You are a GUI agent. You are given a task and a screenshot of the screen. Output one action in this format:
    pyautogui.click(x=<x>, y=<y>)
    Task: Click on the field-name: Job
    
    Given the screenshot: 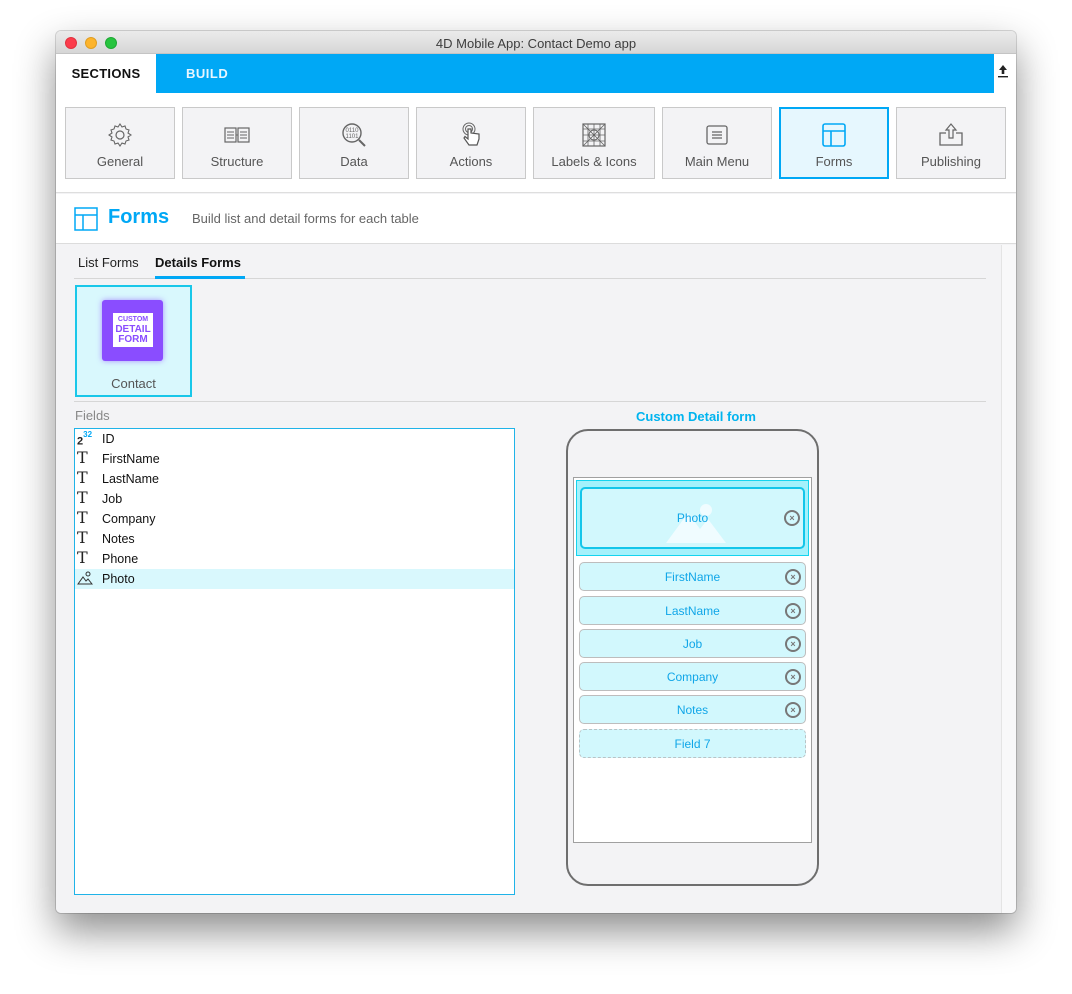 What is the action you would take?
    pyautogui.click(x=112, y=499)
    